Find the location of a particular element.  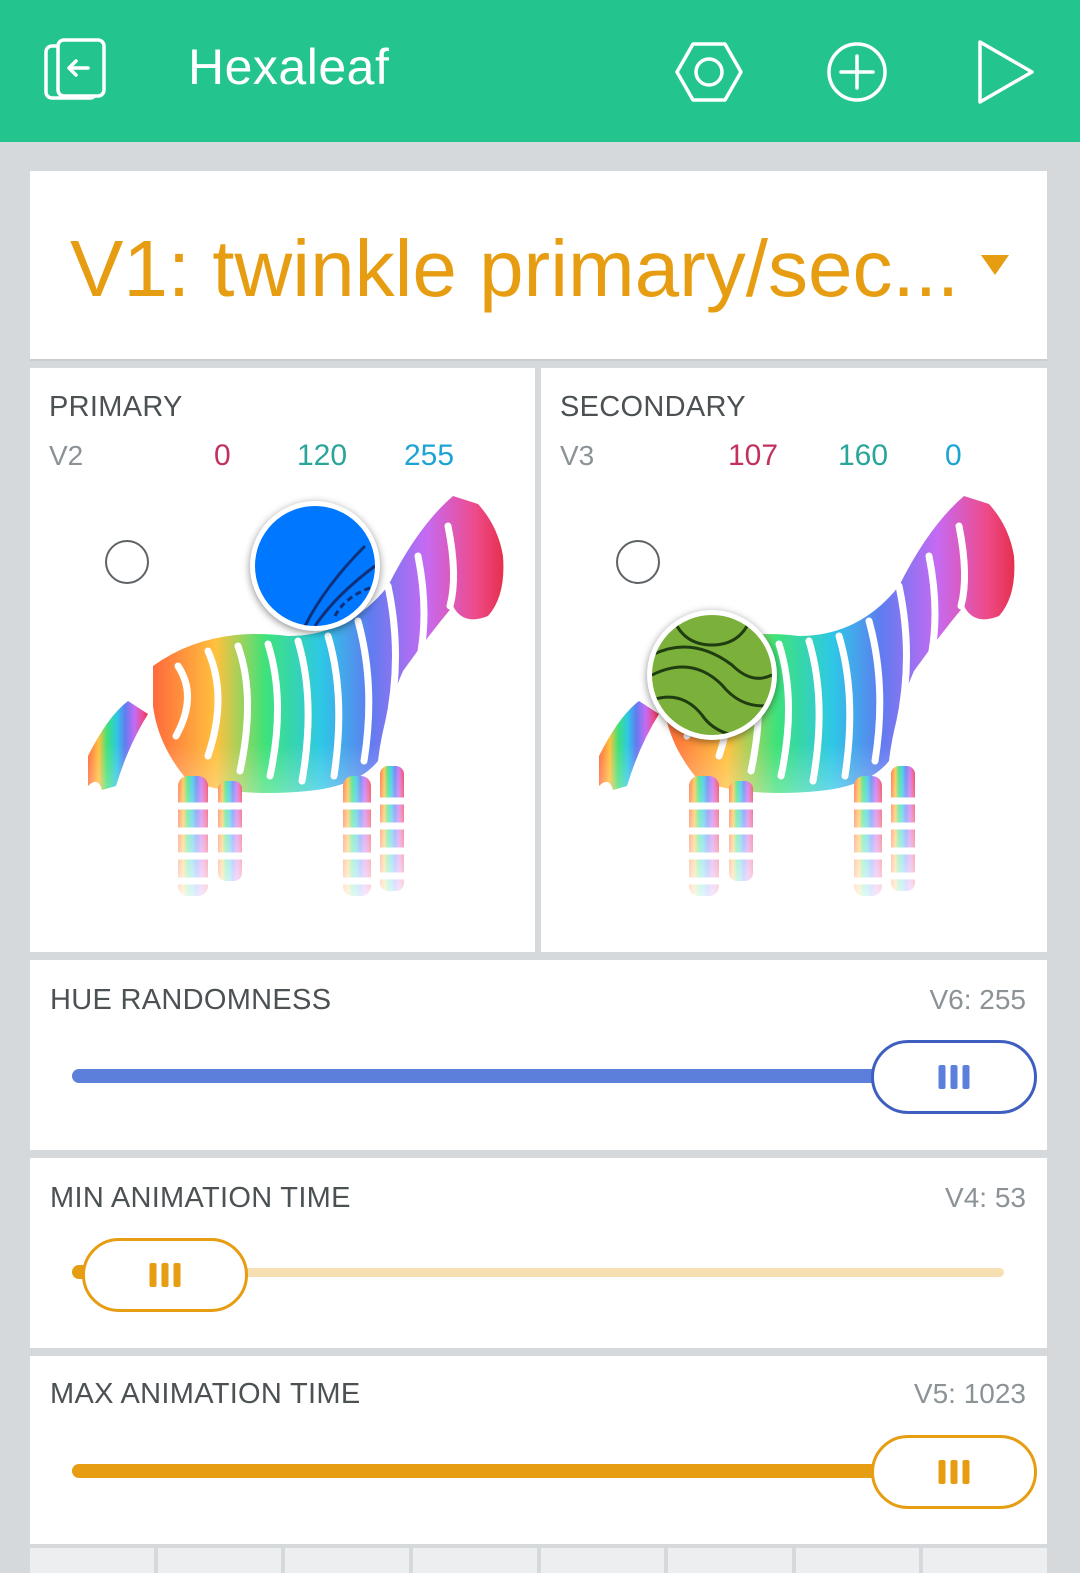

min-animation-time-value: V4: 53 is located at coordinates (985, 1197).